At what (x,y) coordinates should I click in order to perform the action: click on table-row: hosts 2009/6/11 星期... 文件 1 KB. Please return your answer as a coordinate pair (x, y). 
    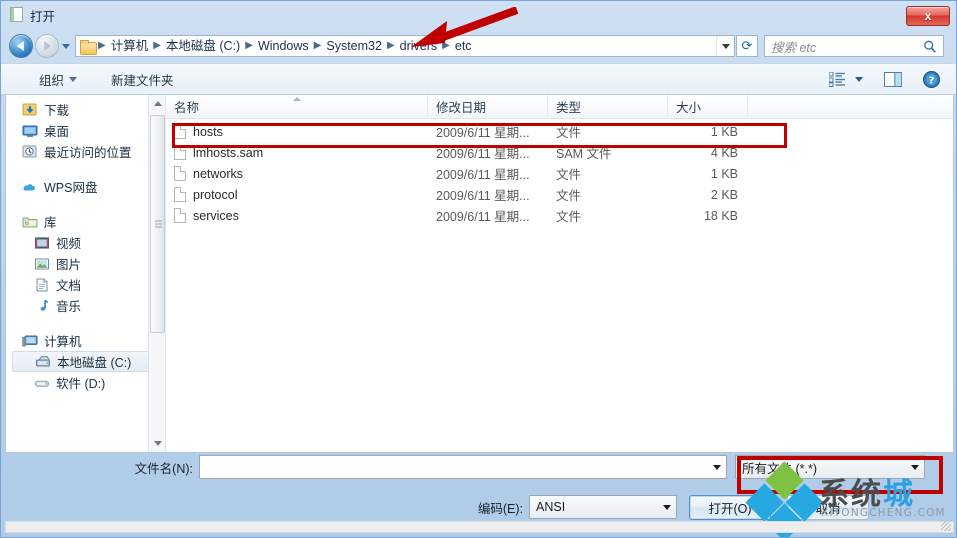
    Looking at the image, I should click on (559, 131).